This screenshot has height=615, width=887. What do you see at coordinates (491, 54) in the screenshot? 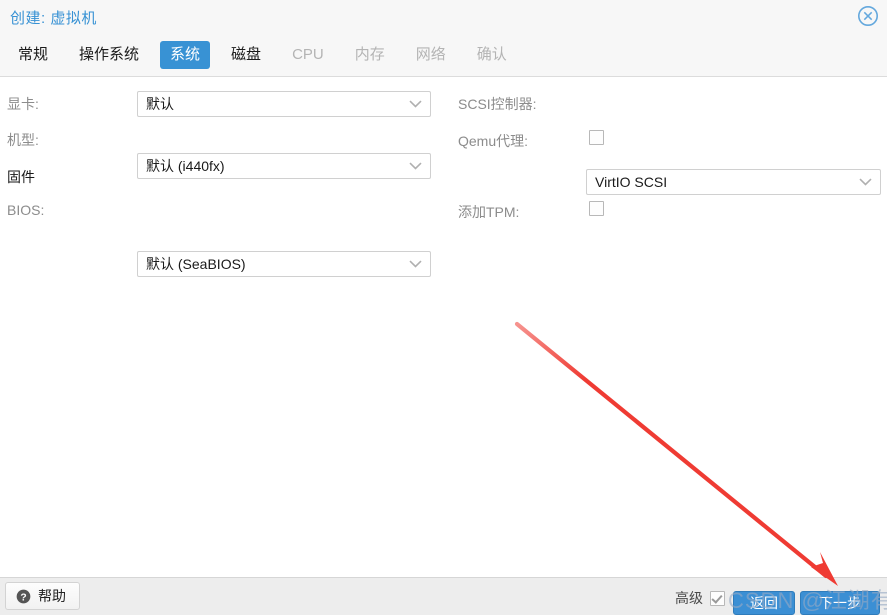
I see `tab-confirm: 确认` at bounding box center [491, 54].